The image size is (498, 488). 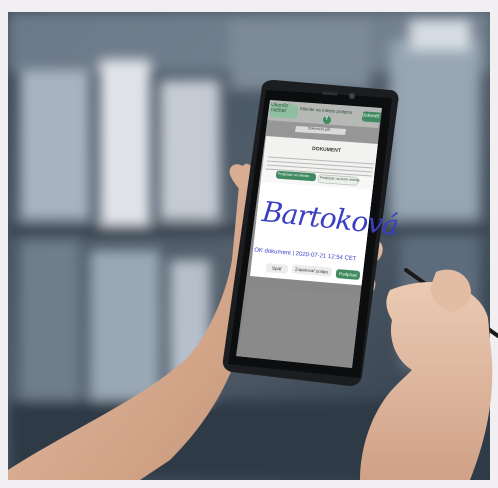 What do you see at coordinates (285, 108) in the screenshot?
I see `back-button-label: Ukončiť načítať` at bounding box center [285, 108].